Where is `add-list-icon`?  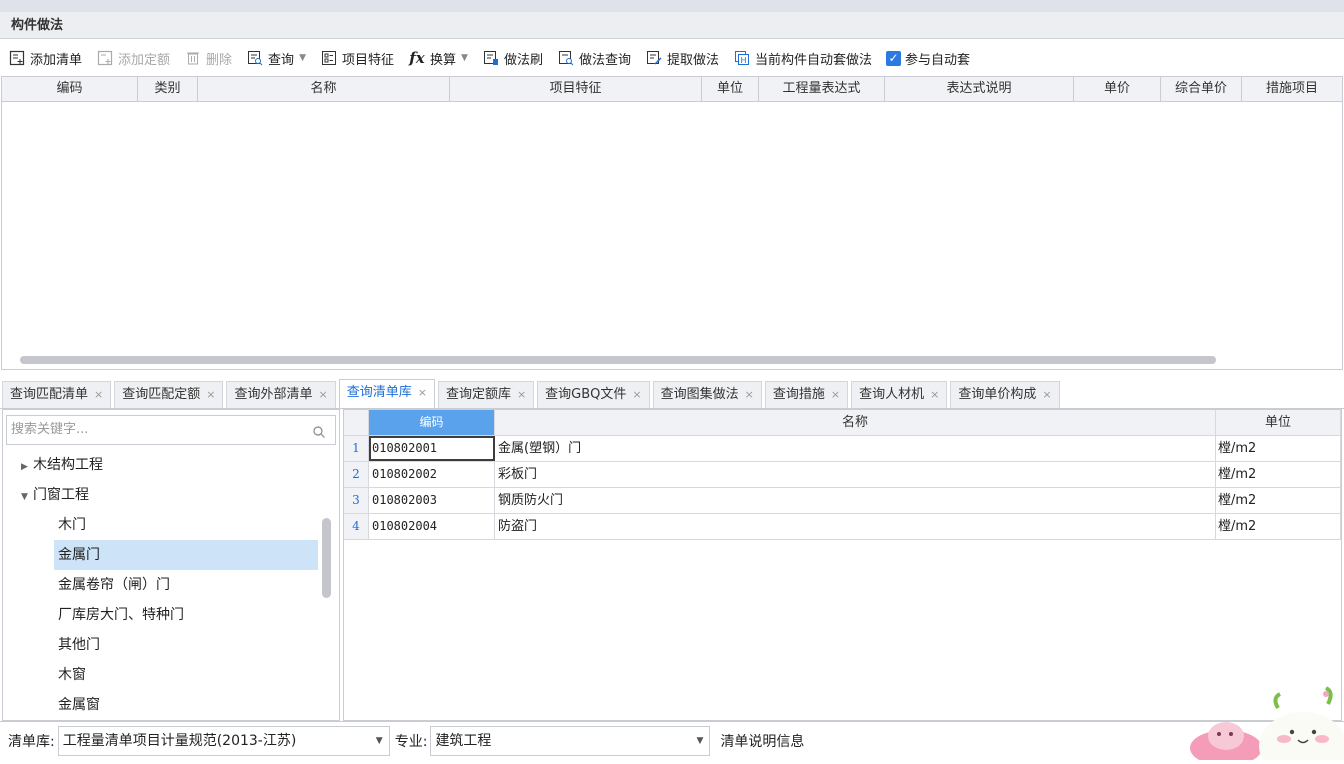 add-list-icon is located at coordinates (17, 58).